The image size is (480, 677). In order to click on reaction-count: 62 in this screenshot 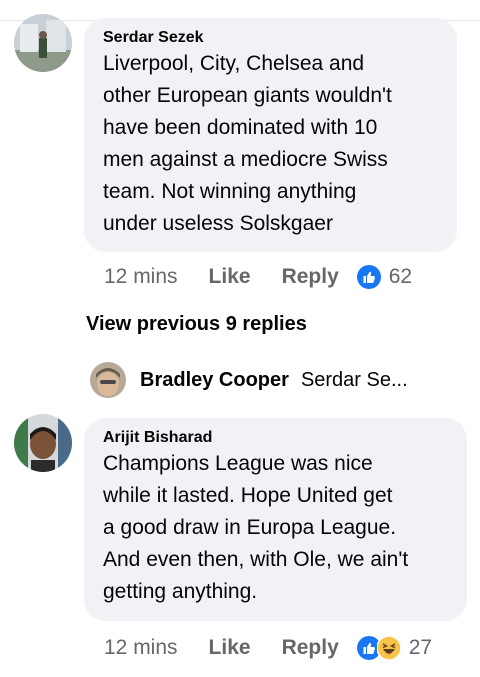, I will do `click(400, 276)`.